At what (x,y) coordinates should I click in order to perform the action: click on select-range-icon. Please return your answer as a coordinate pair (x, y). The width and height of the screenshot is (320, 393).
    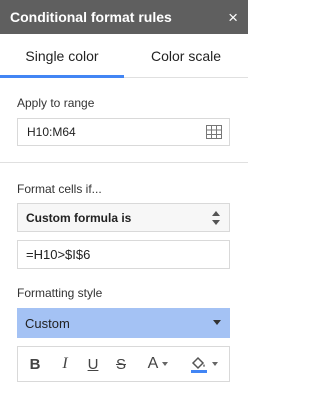
    Looking at the image, I should click on (214, 132).